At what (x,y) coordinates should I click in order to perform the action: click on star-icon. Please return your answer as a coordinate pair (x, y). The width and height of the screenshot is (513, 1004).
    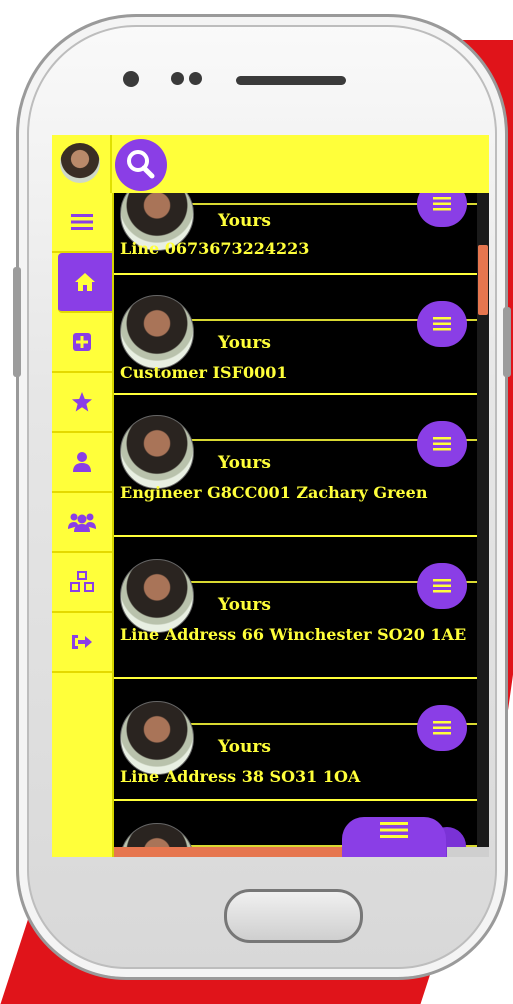
    Looking at the image, I should click on (82, 402).